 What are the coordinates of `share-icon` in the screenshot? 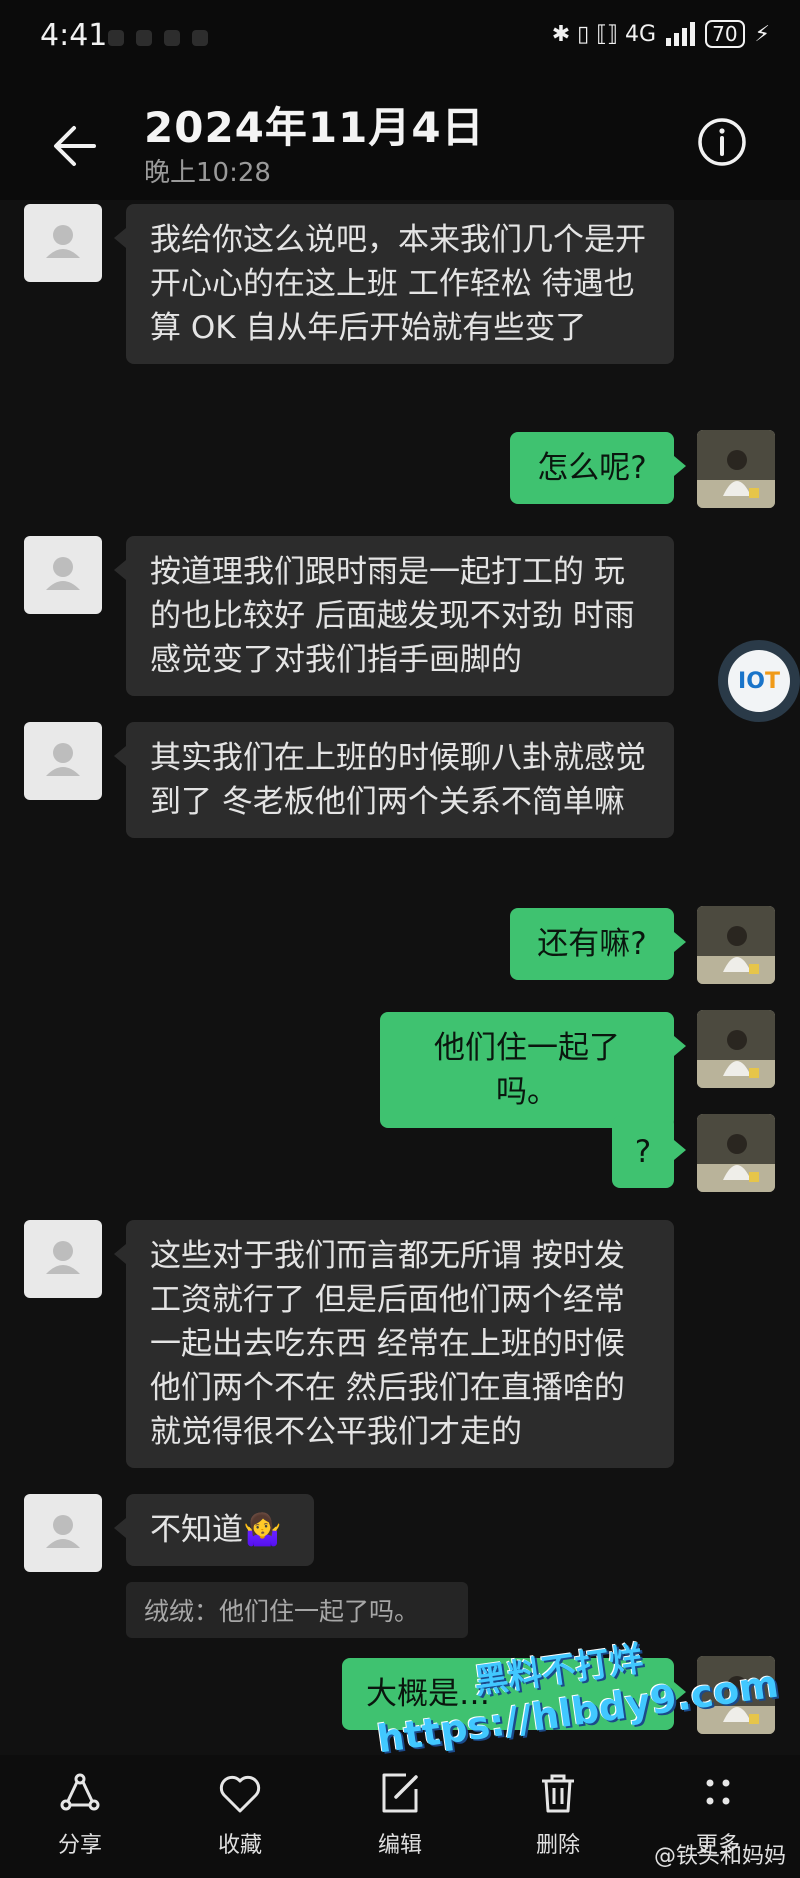 It's located at (80, 1792).